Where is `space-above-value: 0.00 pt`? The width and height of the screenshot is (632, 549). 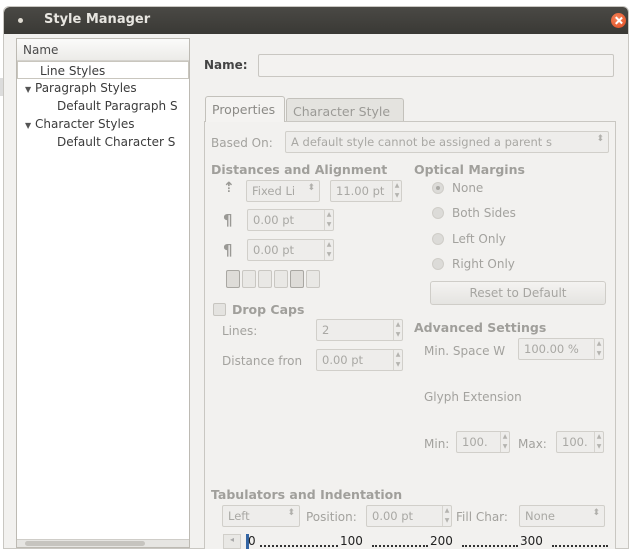
space-above-value: 0.00 pt is located at coordinates (274, 220).